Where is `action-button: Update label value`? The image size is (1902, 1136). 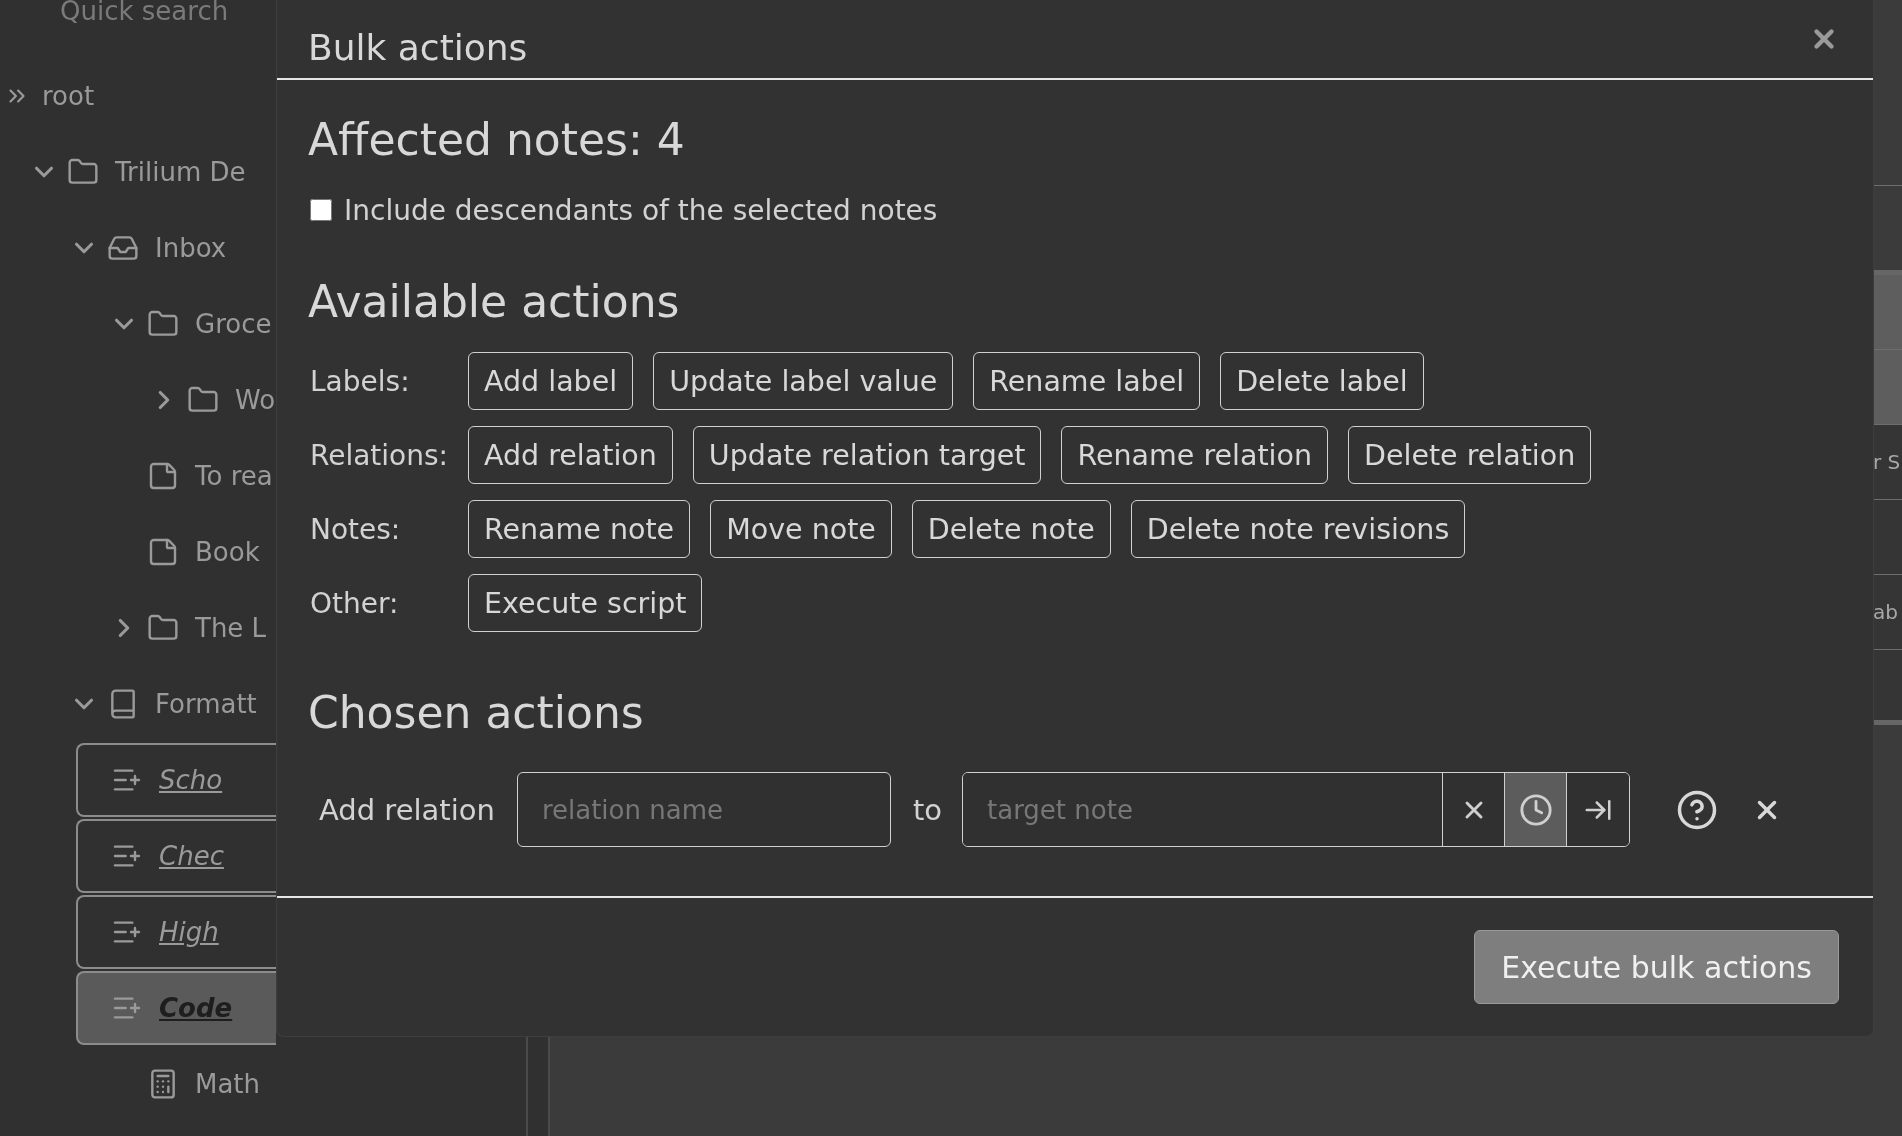
action-button: Update label value is located at coordinates (803, 381).